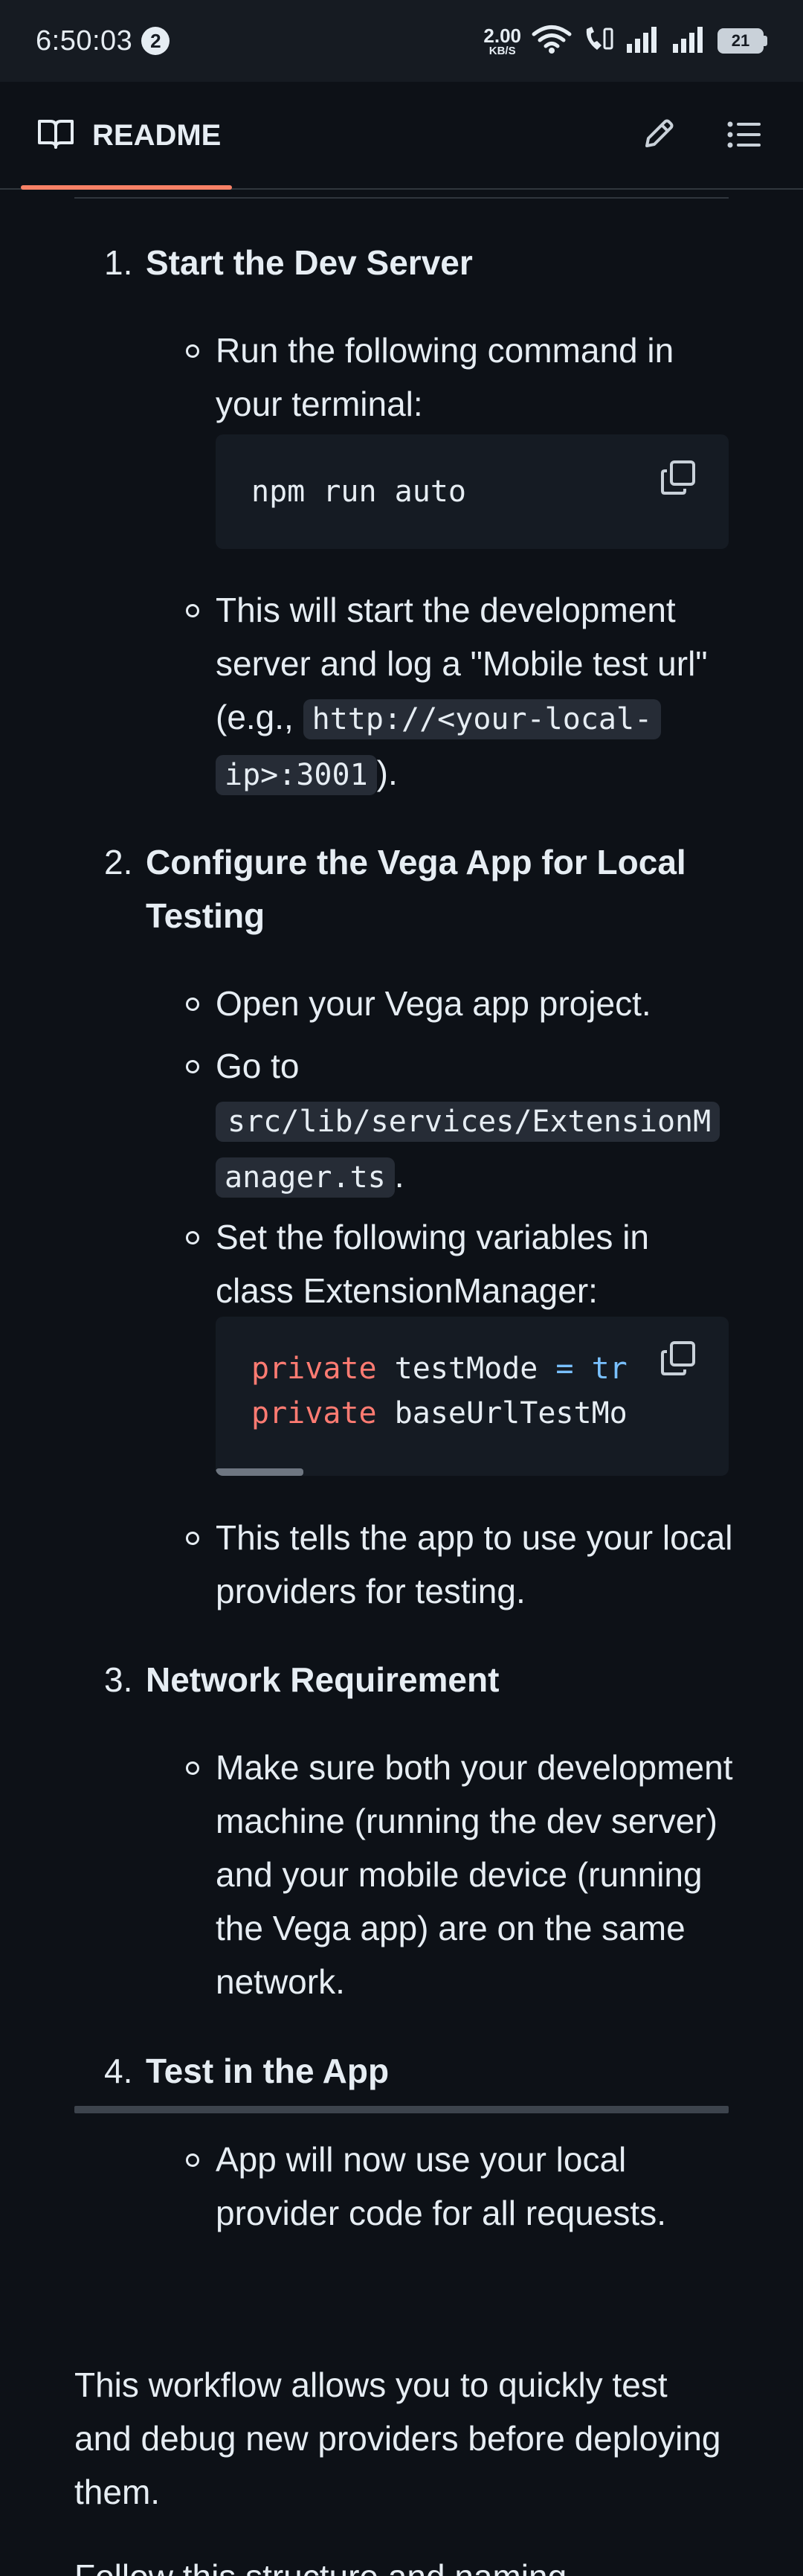 The width and height of the screenshot is (803, 2576). What do you see at coordinates (502, 1413) in the screenshot?
I see `code-identifier: baseUrlTestMo` at bounding box center [502, 1413].